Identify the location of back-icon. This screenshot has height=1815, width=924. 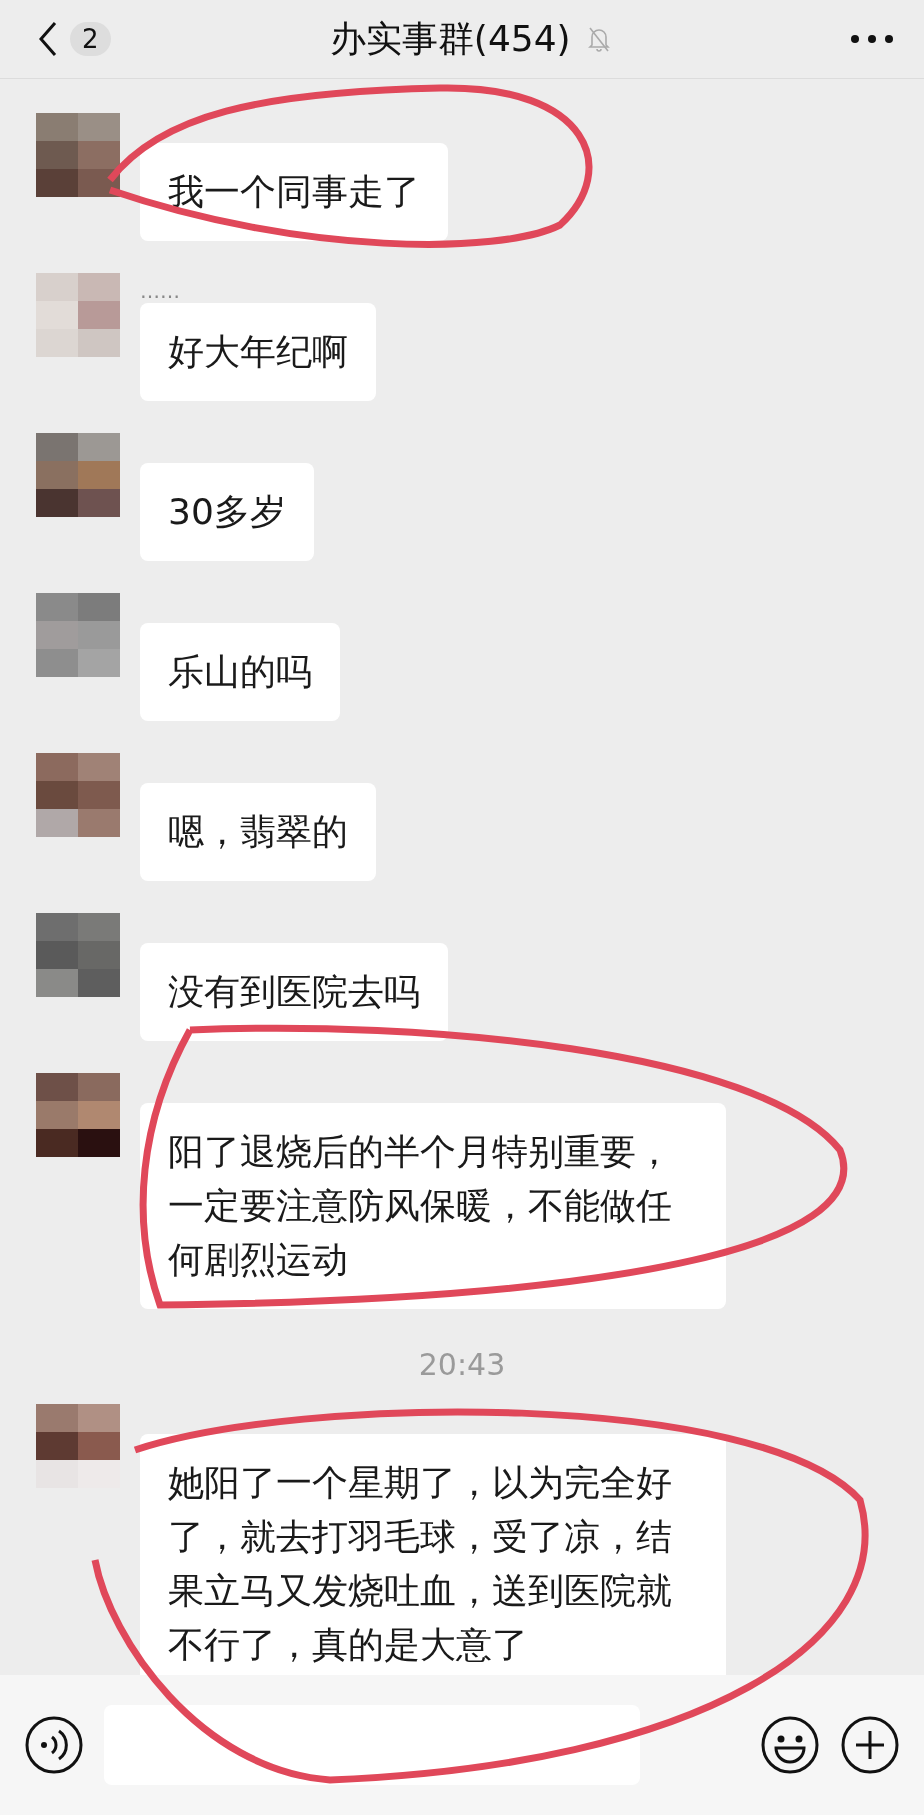
(48, 39).